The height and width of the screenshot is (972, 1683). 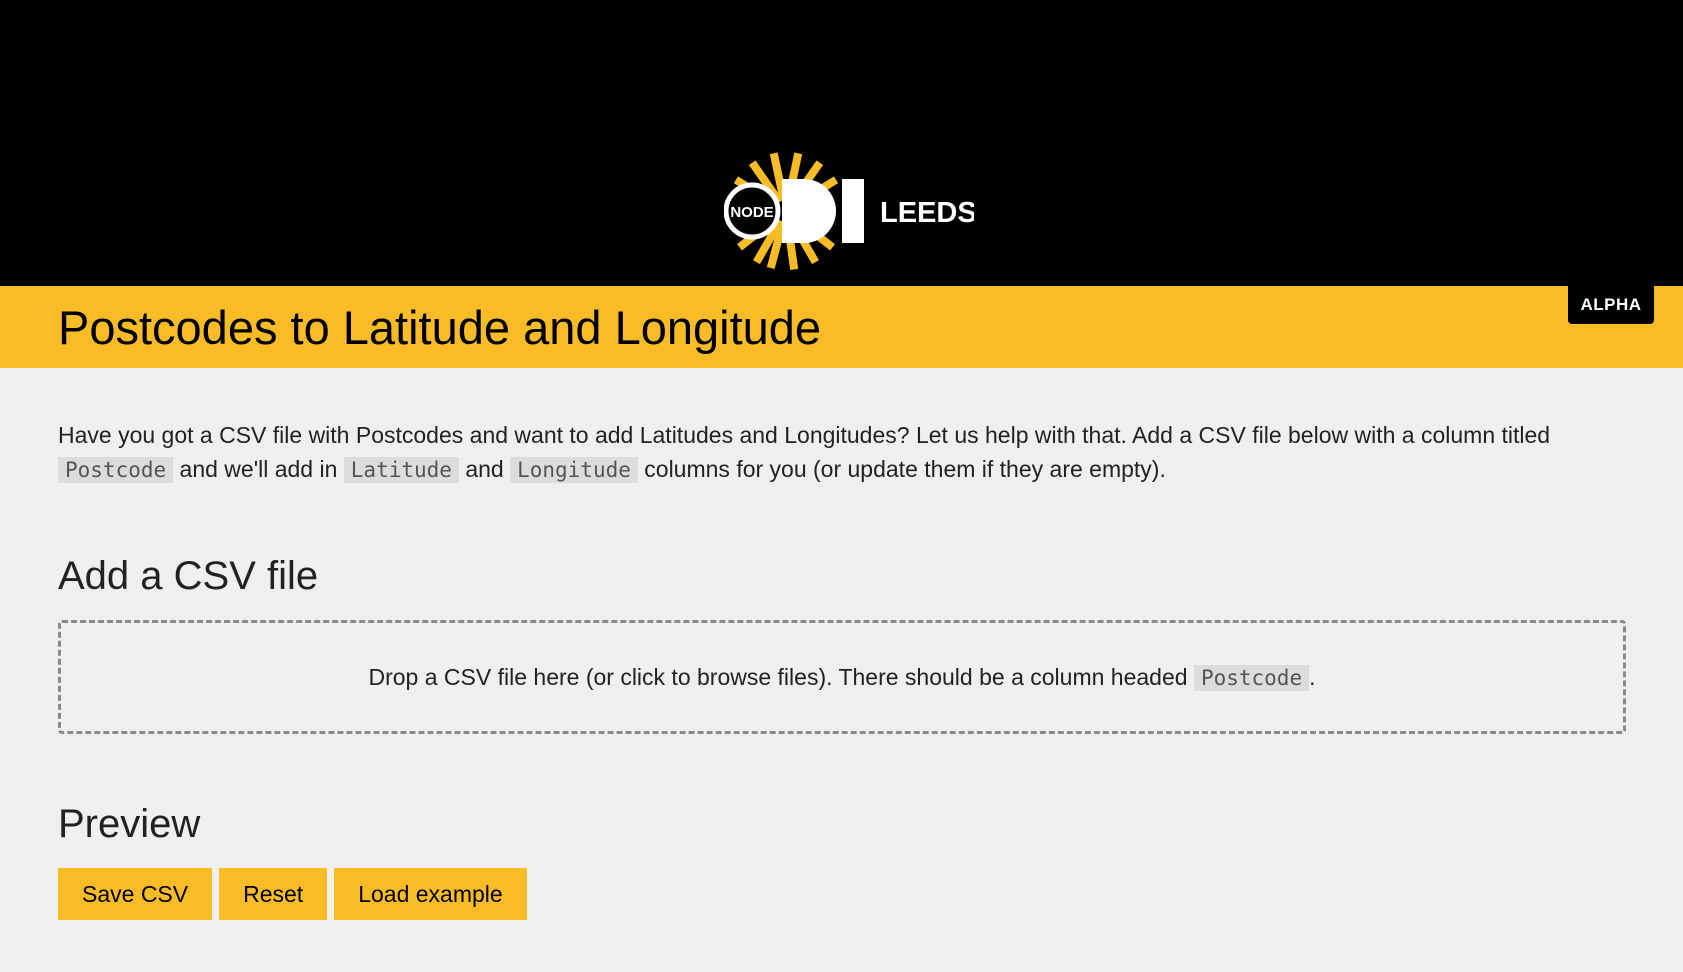 I want to click on intro-part: and we'll add in, so click(x=258, y=469).